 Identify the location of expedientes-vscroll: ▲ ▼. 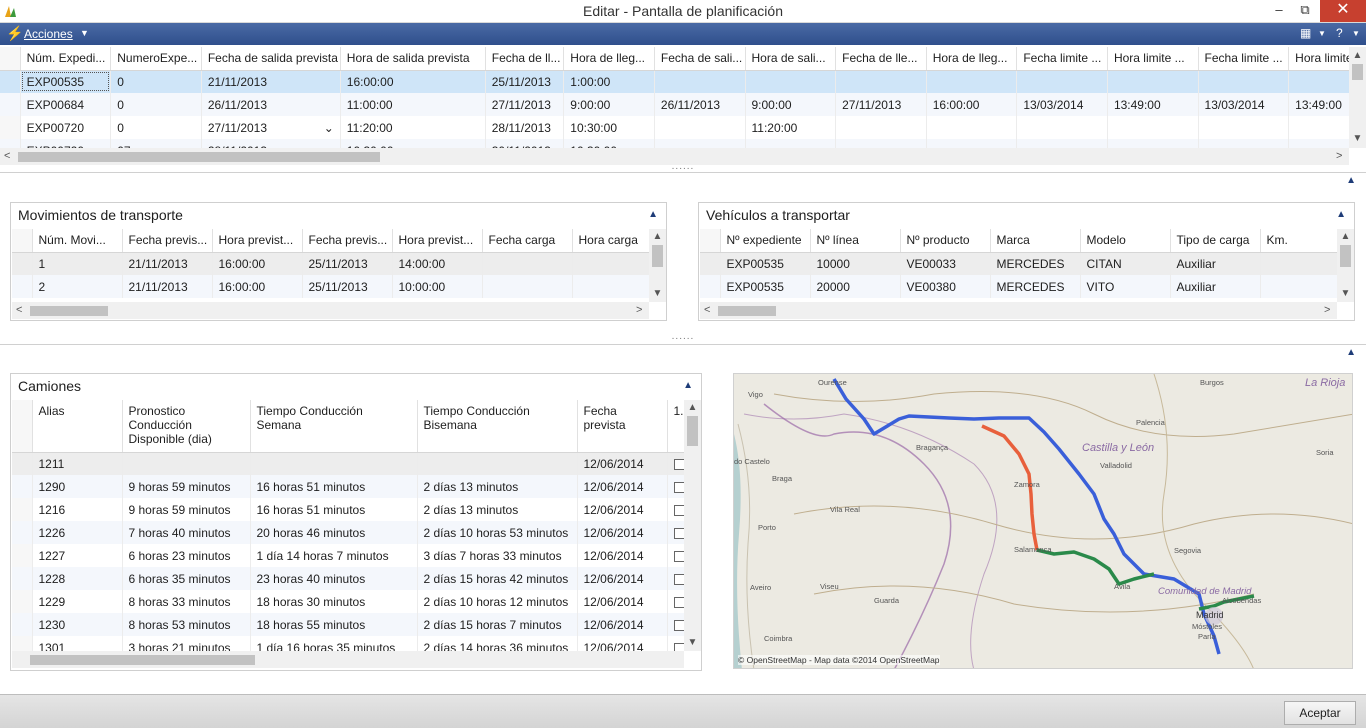
(1357, 97).